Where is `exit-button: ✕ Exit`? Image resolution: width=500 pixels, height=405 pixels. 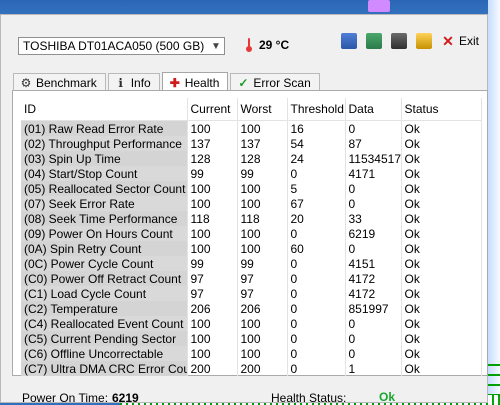
exit-button: ✕ Exit is located at coordinates (460, 41).